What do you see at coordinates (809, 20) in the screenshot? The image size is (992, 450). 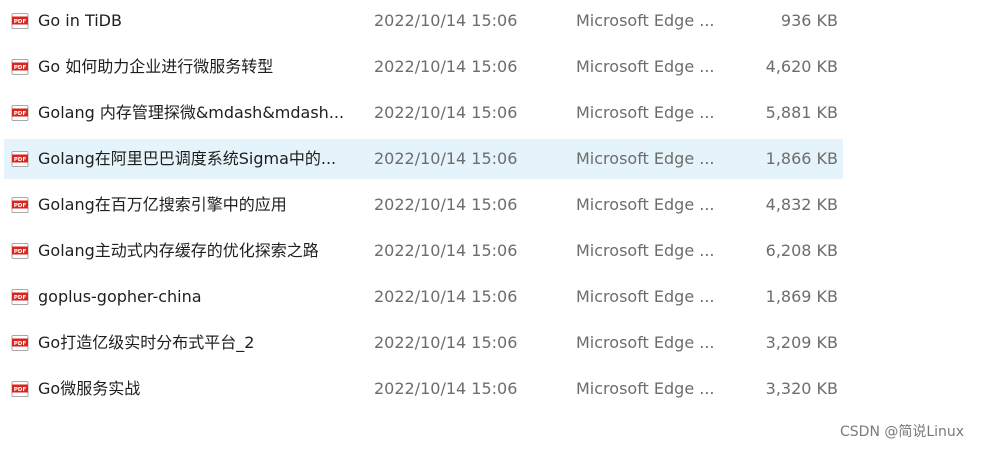 I see `file-size: 936 KB` at bounding box center [809, 20].